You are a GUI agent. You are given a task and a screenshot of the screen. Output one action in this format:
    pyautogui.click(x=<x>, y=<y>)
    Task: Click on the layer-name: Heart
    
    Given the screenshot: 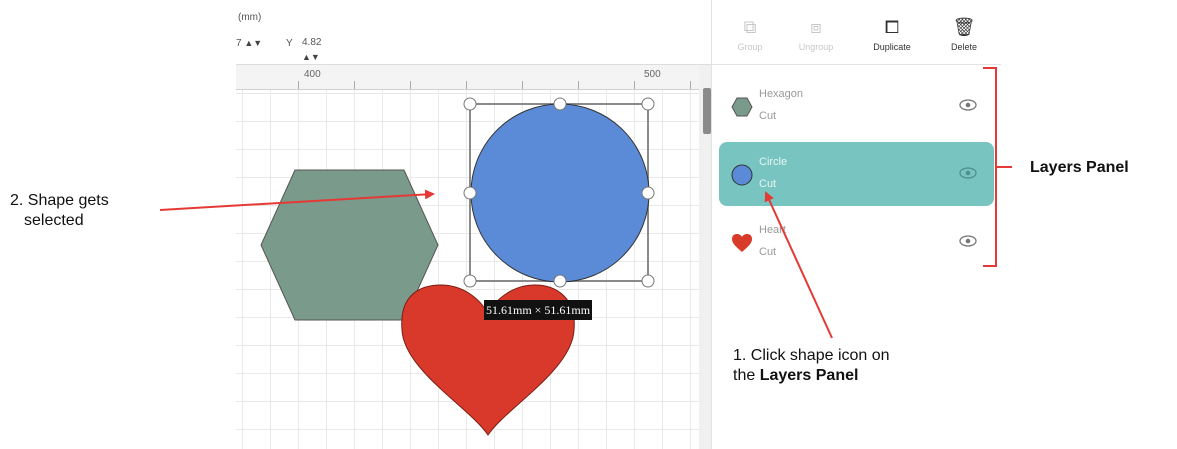 What is the action you would take?
    pyautogui.click(x=772, y=230)
    